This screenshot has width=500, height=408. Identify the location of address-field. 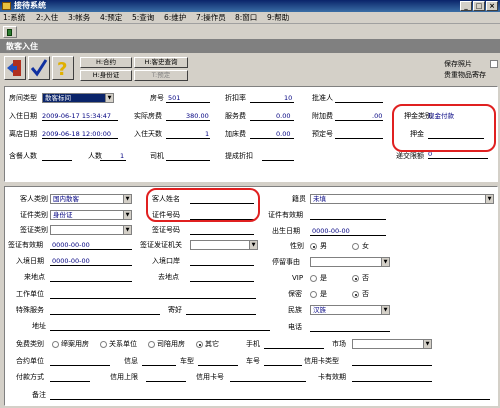
(160, 326).